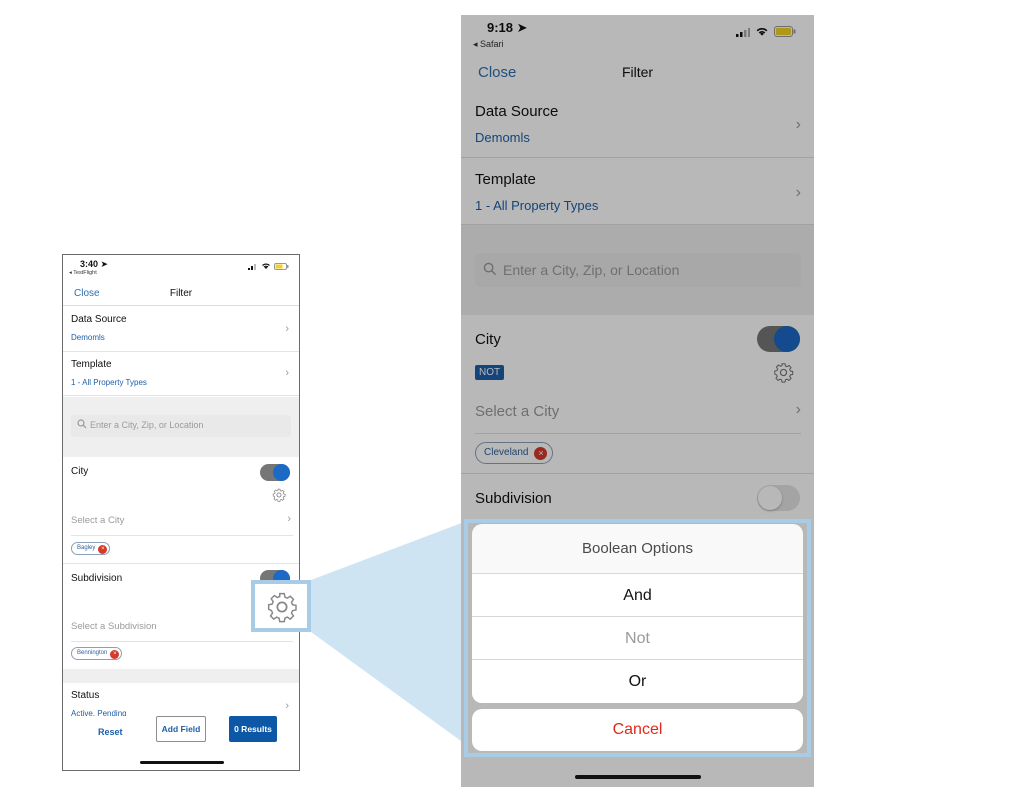 The width and height of the screenshot is (1024, 802). What do you see at coordinates (110, 732) in the screenshot?
I see `reset-button: Reset` at bounding box center [110, 732].